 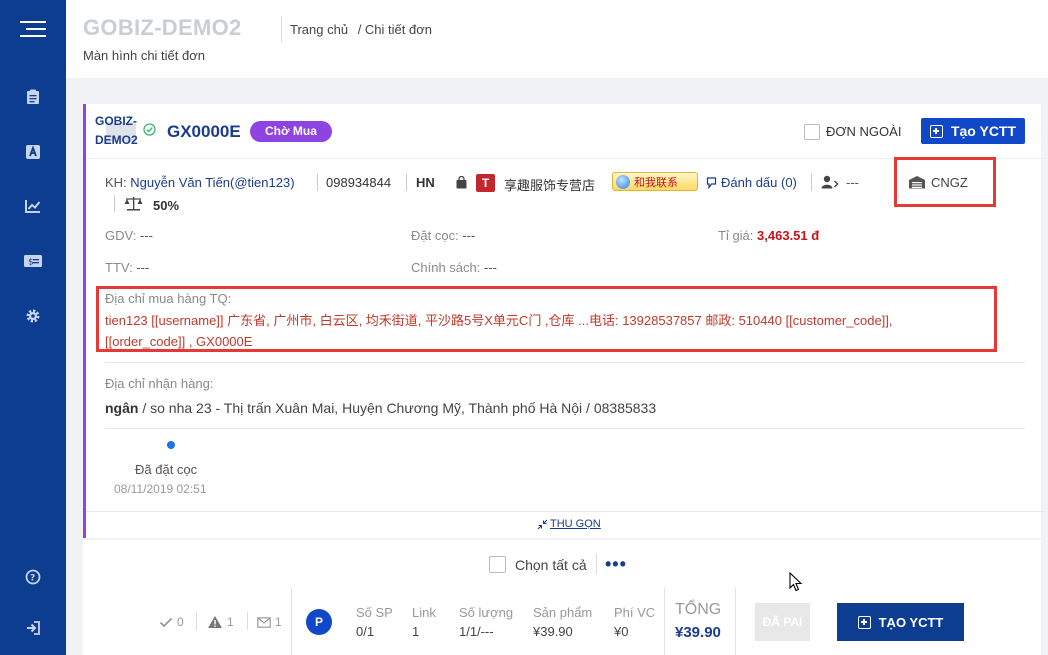 What do you see at coordinates (621, 631) in the screenshot?
I see `col-value-shipping: ¥0` at bounding box center [621, 631].